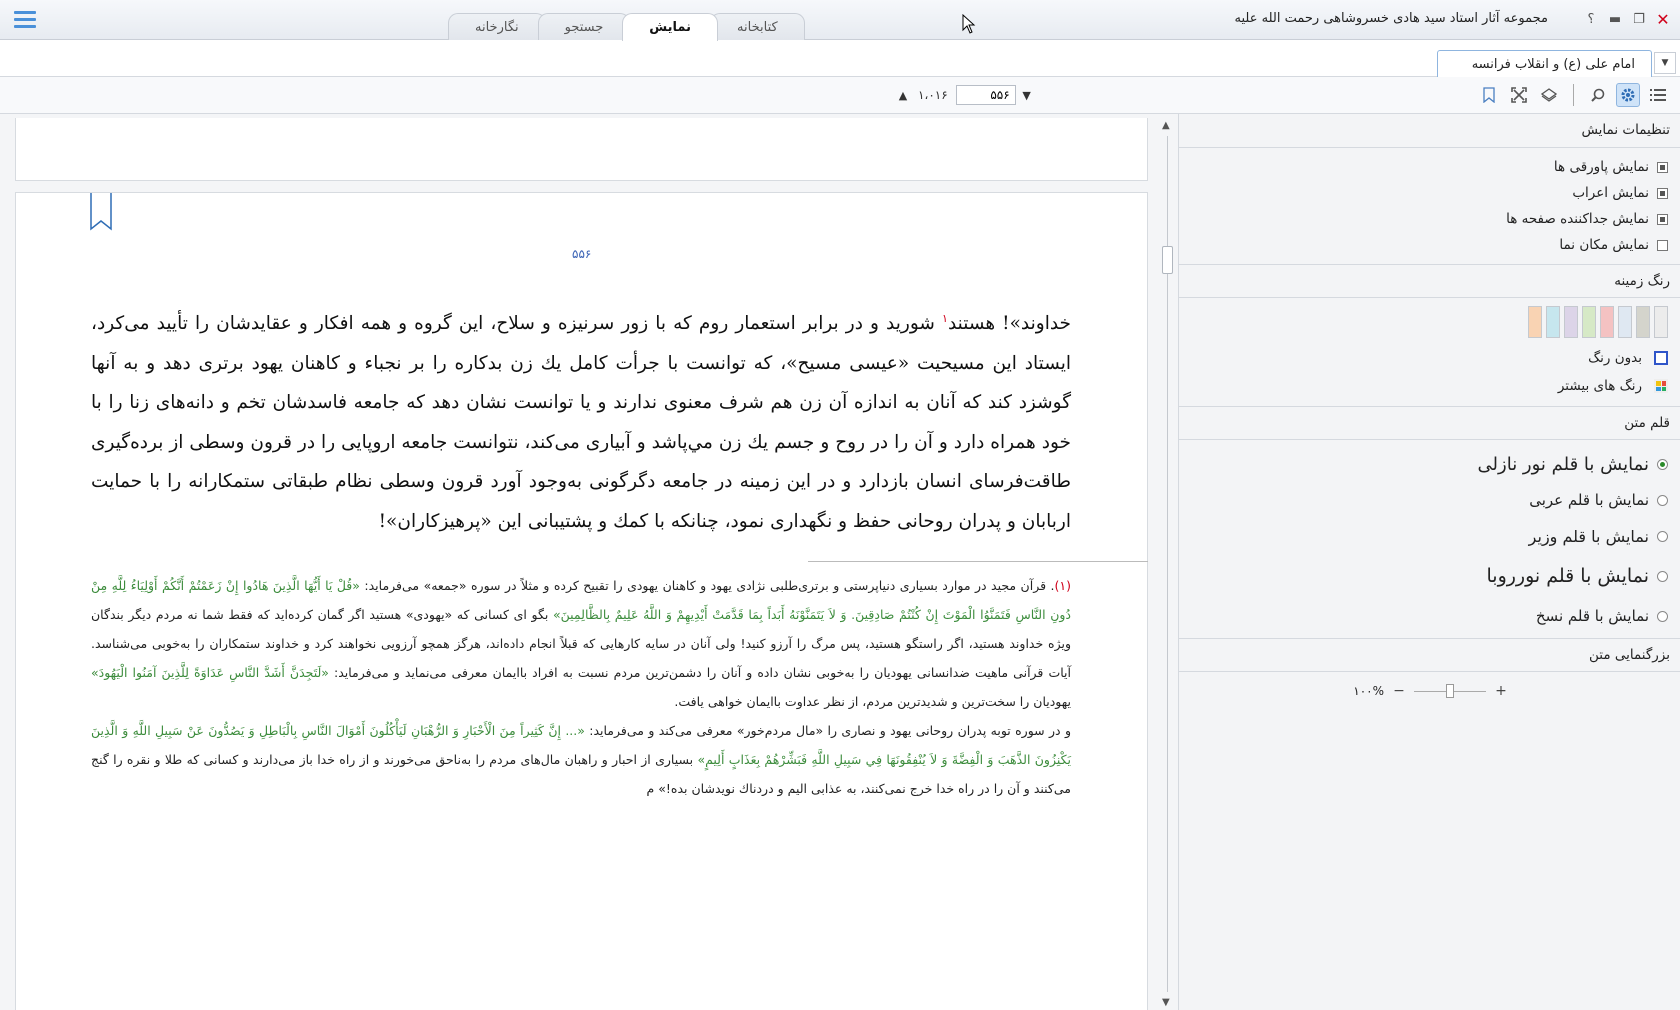  Describe the element at coordinates (1501, 691) in the screenshot. I see `zoom-in-button: +` at that location.